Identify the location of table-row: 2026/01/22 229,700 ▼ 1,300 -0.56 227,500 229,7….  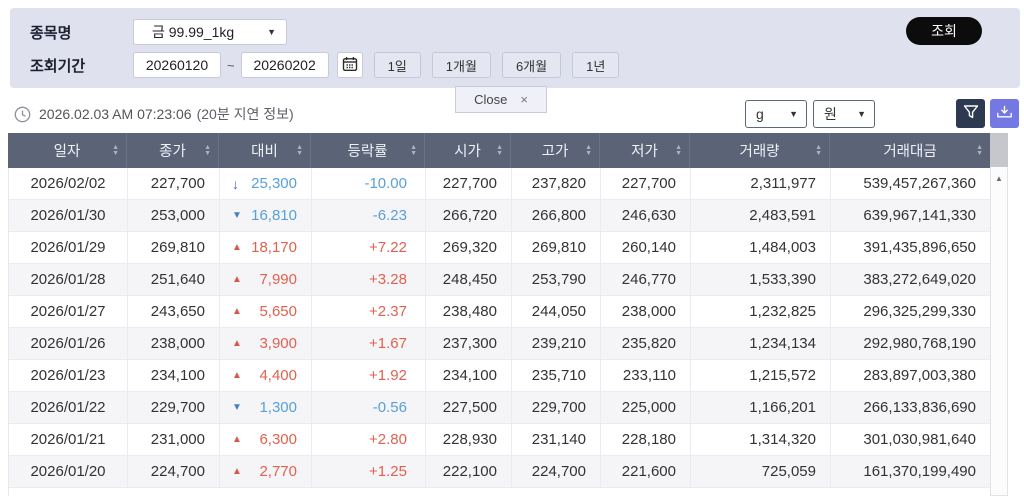
(500, 408).